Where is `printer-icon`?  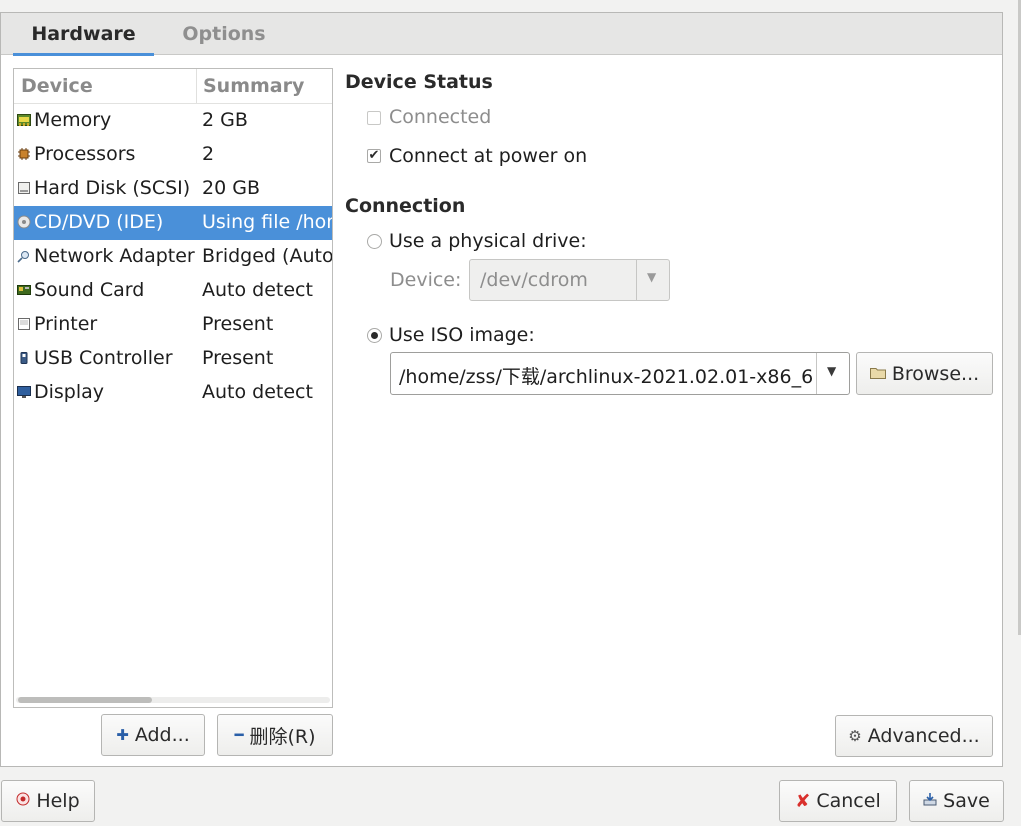 printer-icon is located at coordinates (24, 324).